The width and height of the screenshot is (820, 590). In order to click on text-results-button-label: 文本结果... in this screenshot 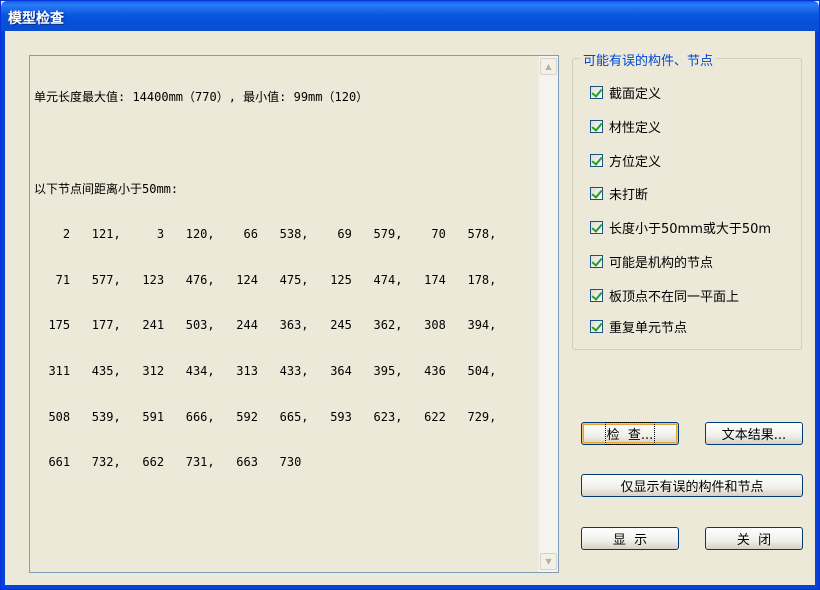, I will do `click(754, 435)`.